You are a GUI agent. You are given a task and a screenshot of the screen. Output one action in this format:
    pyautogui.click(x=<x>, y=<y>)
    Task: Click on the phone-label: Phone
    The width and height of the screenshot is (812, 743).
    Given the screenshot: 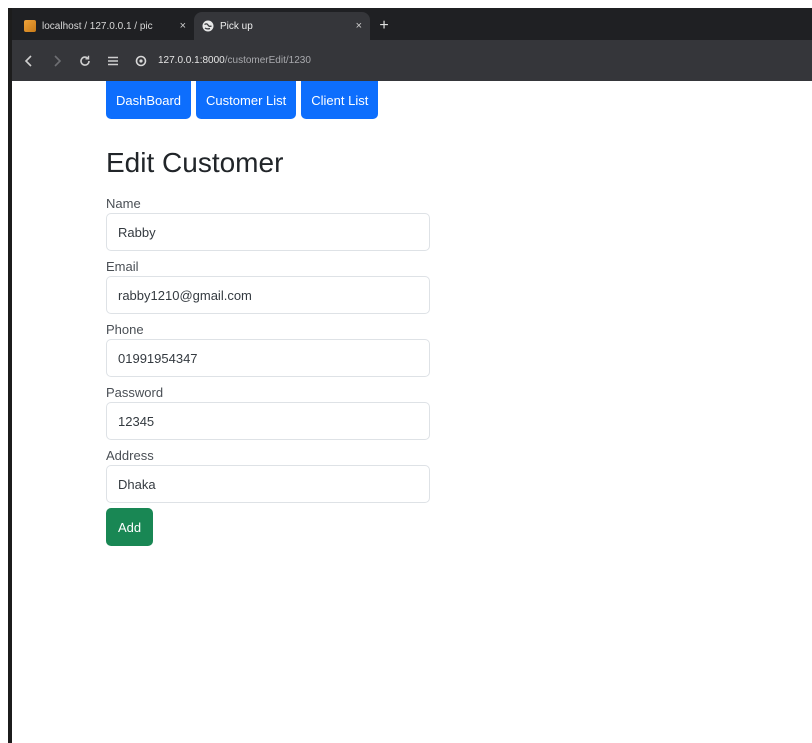 What is the action you would take?
    pyautogui.click(x=125, y=329)
    